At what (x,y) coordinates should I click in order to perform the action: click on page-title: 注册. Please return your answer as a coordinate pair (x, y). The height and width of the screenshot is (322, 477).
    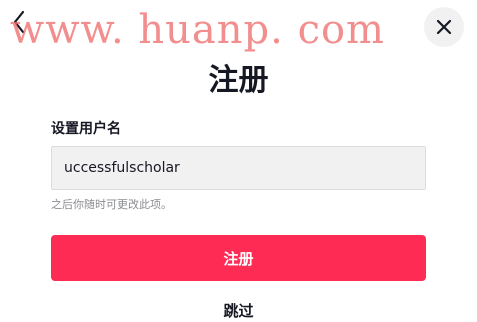
    Looking at the image, I should click on (238, 80).